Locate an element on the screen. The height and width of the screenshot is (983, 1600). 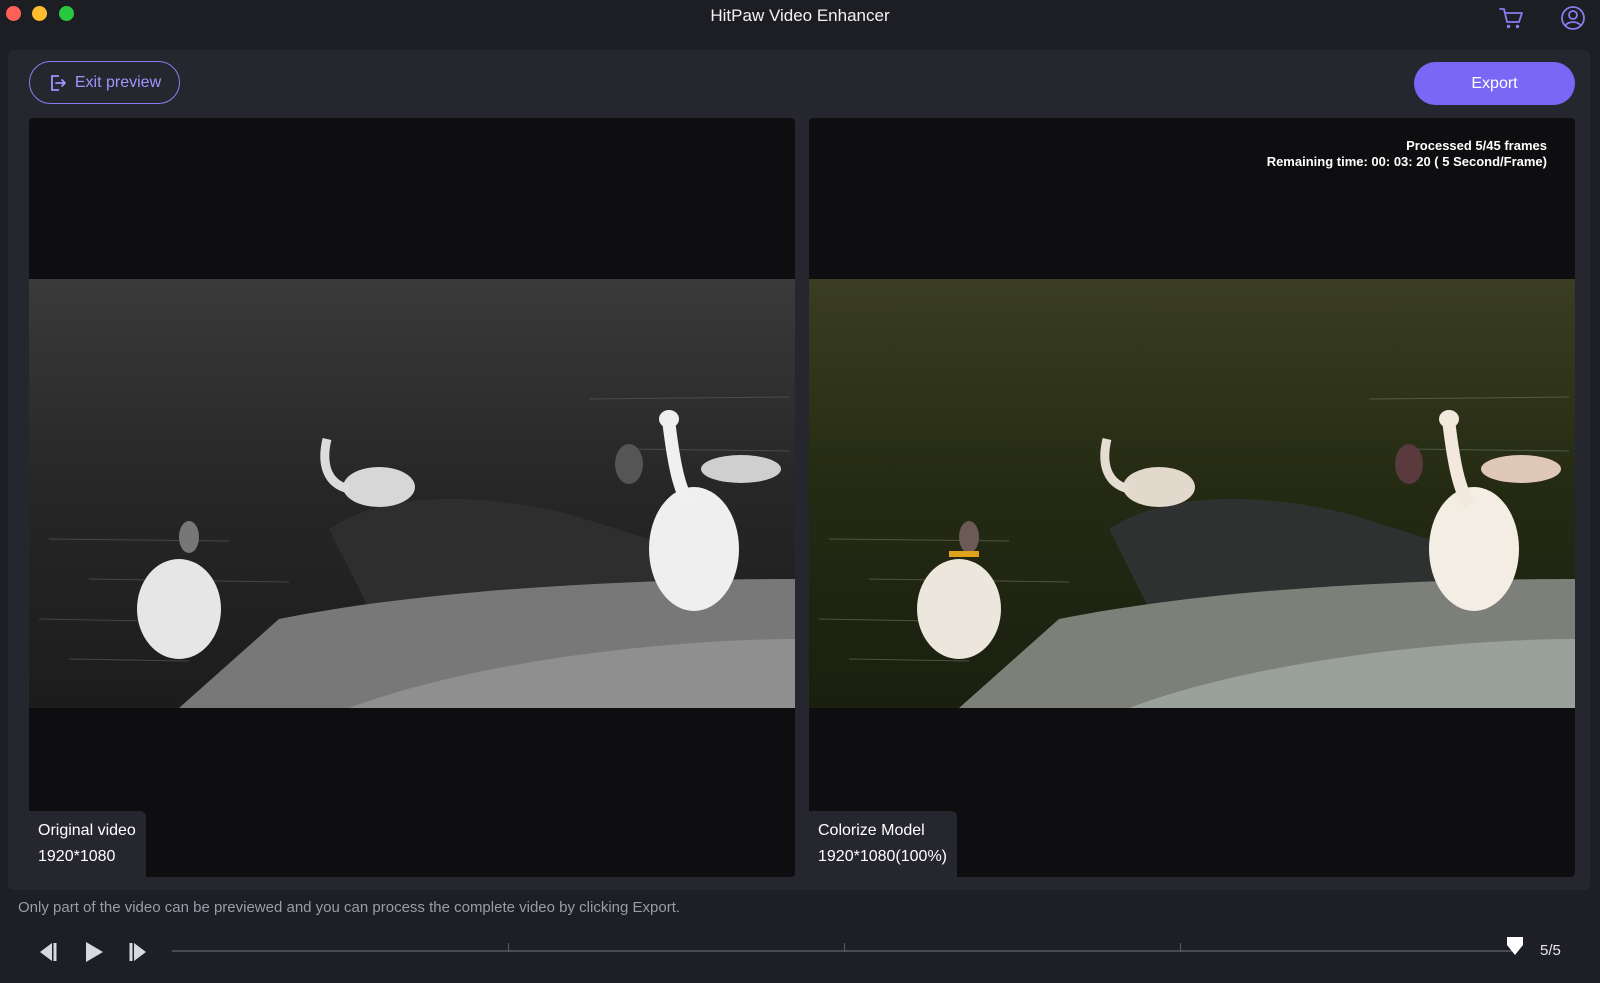
original-video-title: Original video is located at coordinates (87, 830).